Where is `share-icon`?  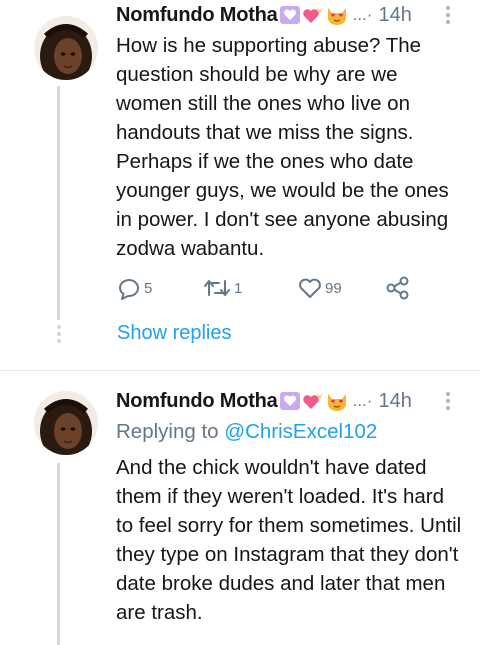 share-icon is located at coordinates (397, 288).